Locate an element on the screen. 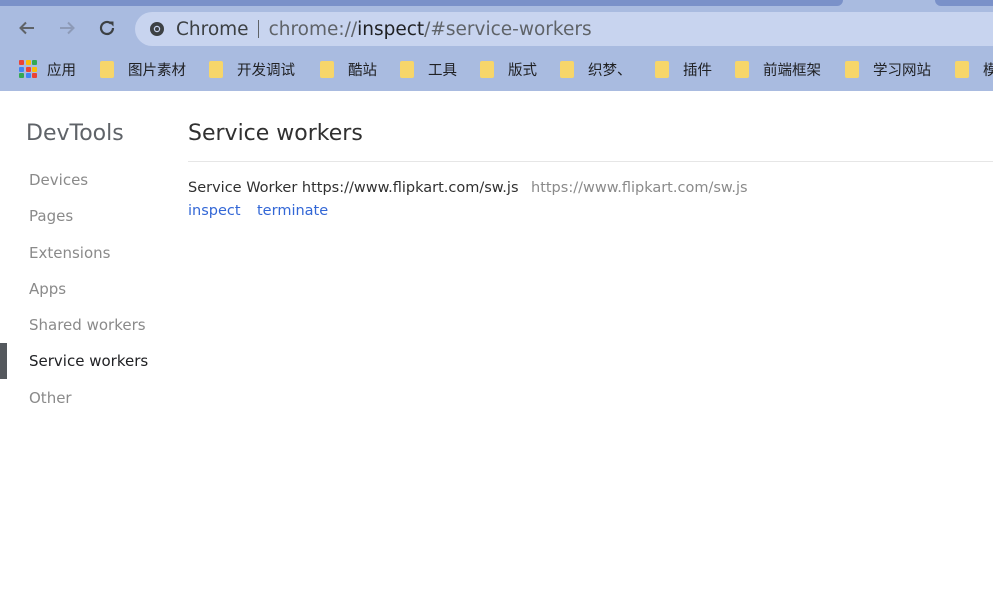 The image size is (993, 593). bookmark-label: 学习网站 is located at coordinates (902, 70).